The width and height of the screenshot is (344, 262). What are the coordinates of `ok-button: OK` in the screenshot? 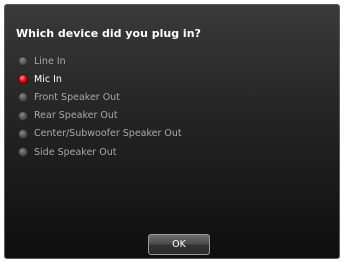 It's located at (179, 244).